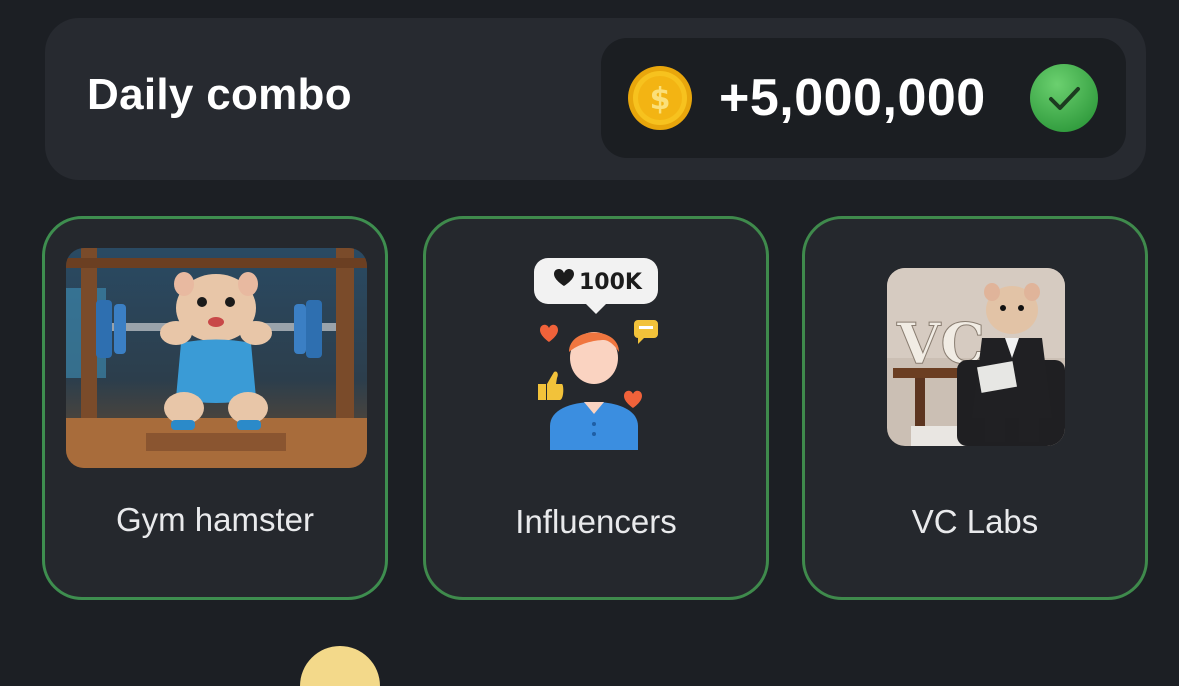 The image size is (1179, 686). What do you see at coordinates (976, 357) in the screenshot?
I see `vc-labs-hamster-image: VC` at bounding box center [976, 357].